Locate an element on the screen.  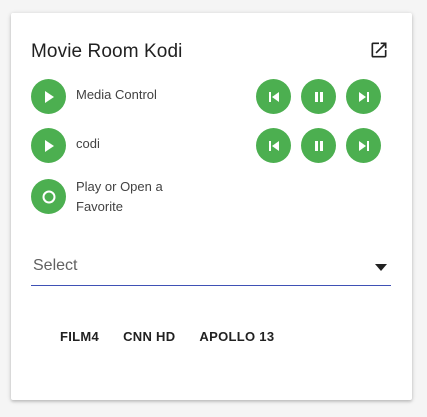
favorite-buttons: FILM4 CNN HD APOLLO 13 is located at coordinates (167, 336).